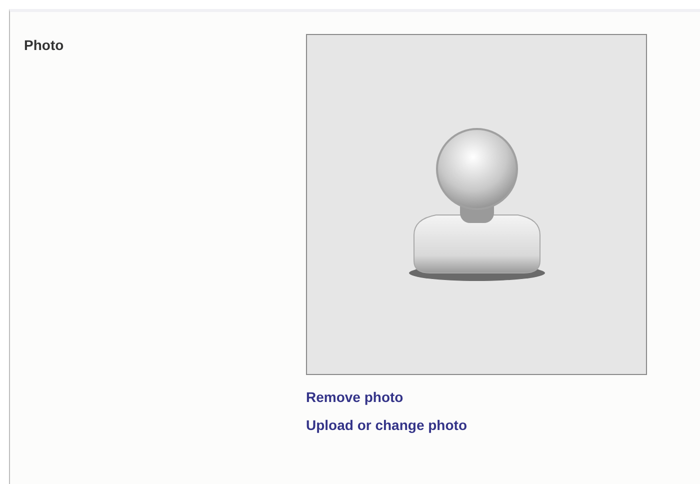 The image size is (700, 484). Describe the element at coordinates (386, 425) in the screenshot. I see `photo-link: Upload or change photo` at that location.